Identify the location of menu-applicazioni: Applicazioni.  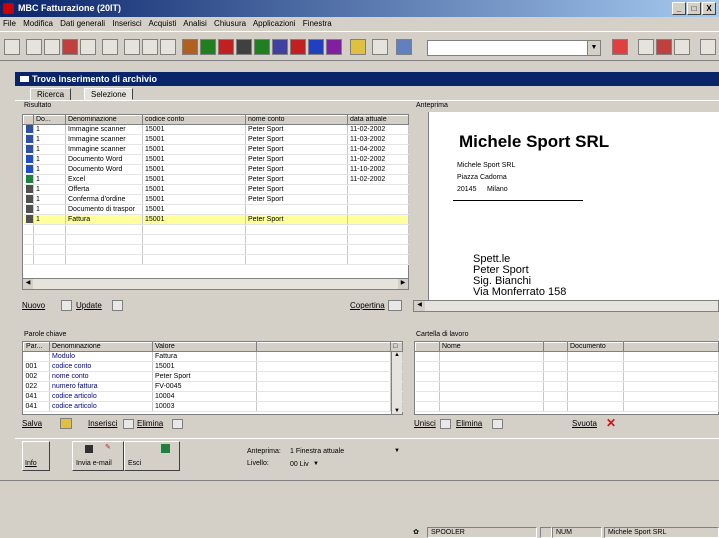
(274, 23).